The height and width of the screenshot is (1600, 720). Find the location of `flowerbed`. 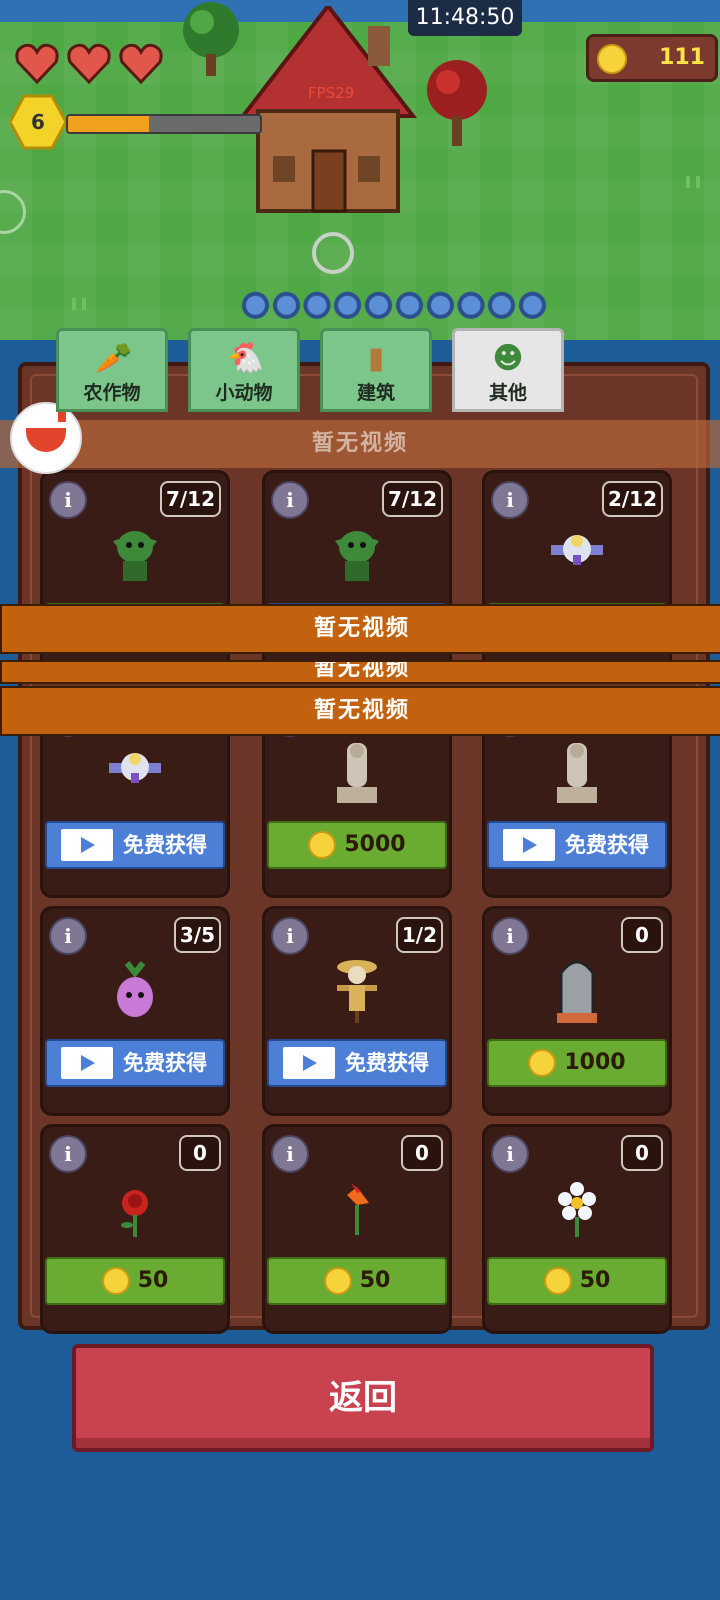

flowerbed is located at coordinates (394, 307).